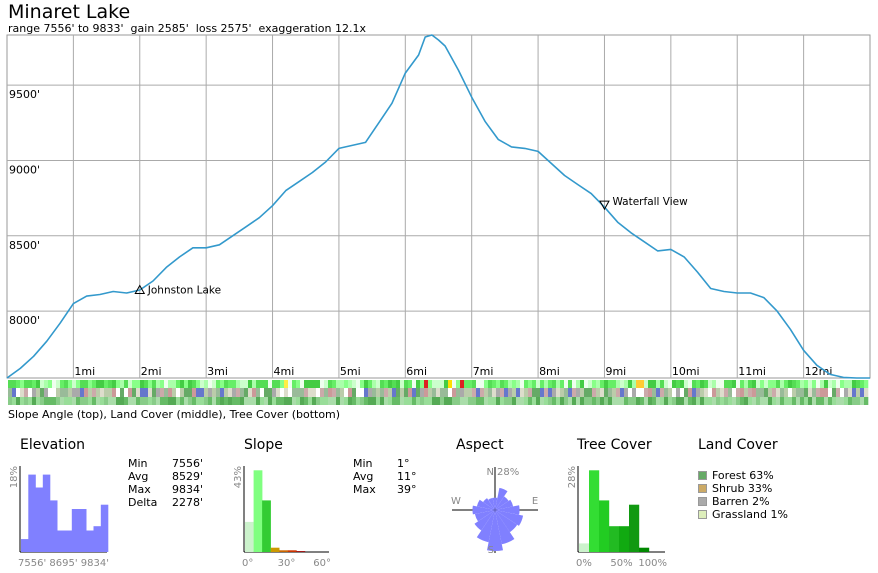 This screenshot has width=878, height=573. What do you see at coordinates (263, 445) in the screenshot?
I see `slope-panel-title: Slope` at bounding box center [263, 445].